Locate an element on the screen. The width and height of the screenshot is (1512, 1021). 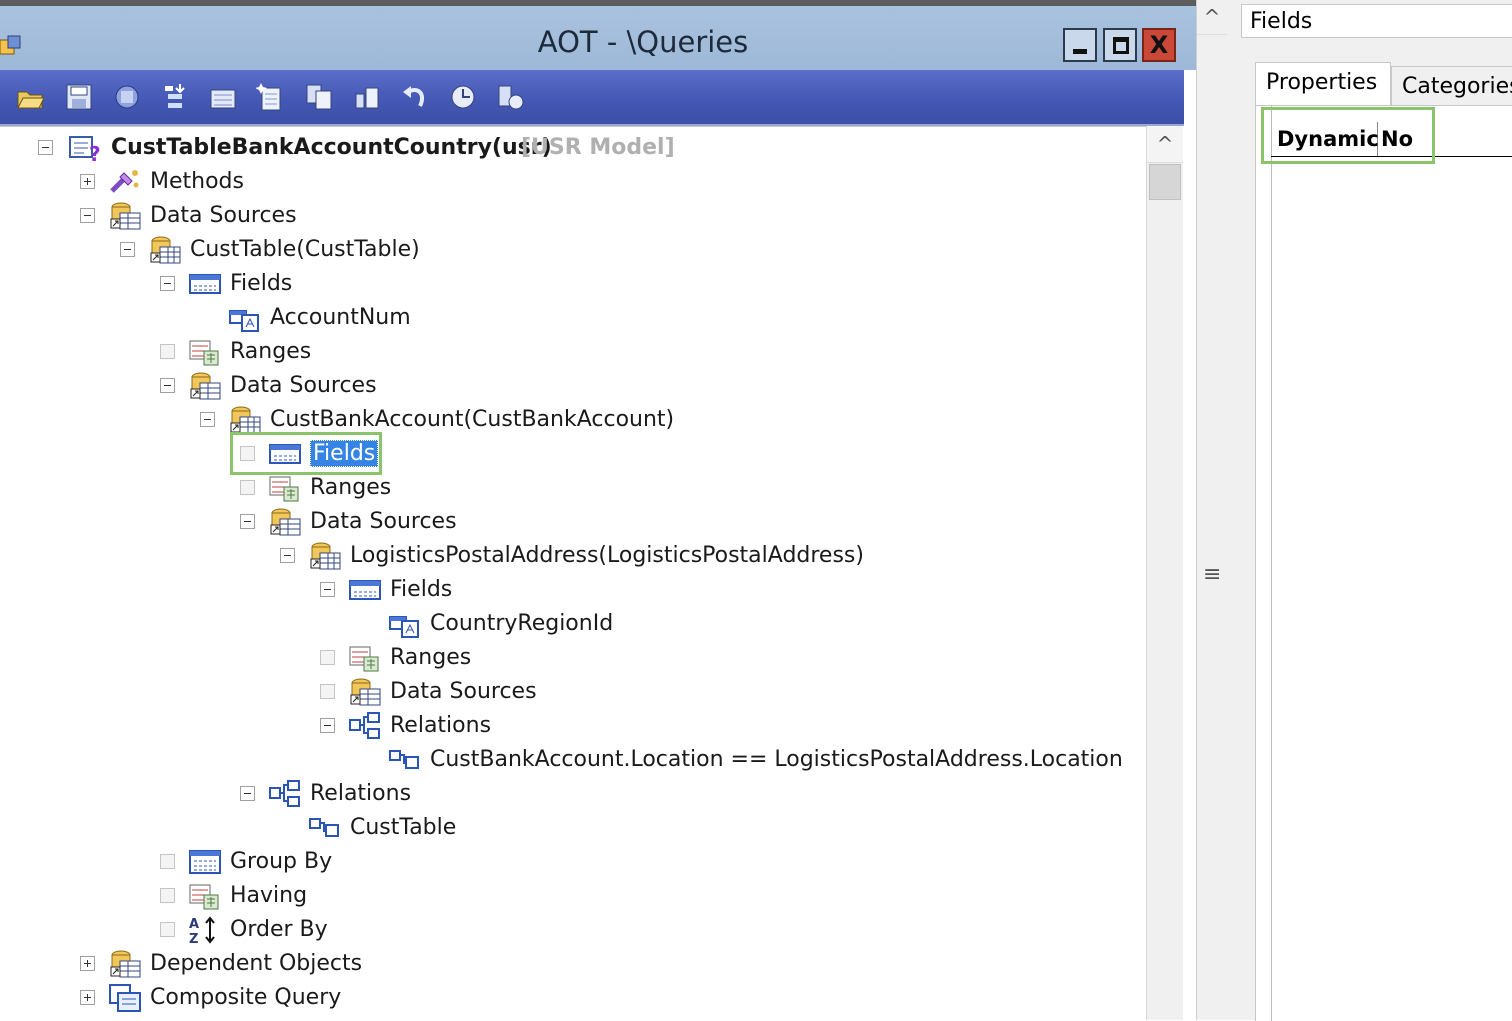
tree-node-label: Ranges is located at coordinates (351, 487).